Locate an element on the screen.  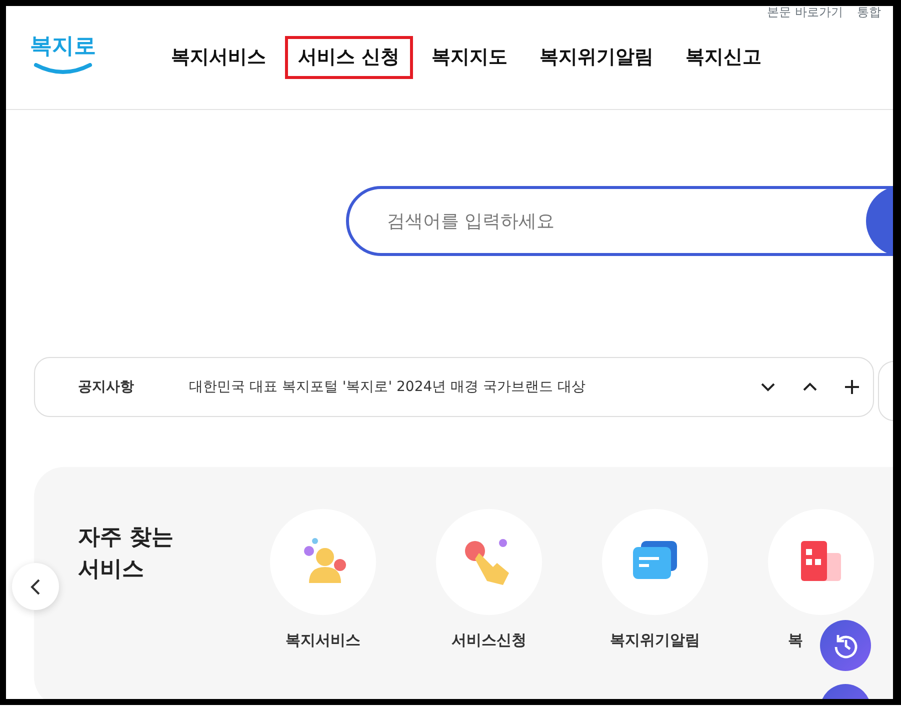
service-item: 복지위기알림 is located at coordinates (655, 604).